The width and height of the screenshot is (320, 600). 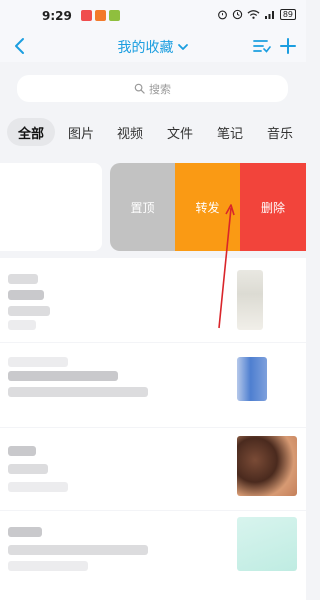 I want to click on swiped-favorite-item, so click(x=51, y=207).